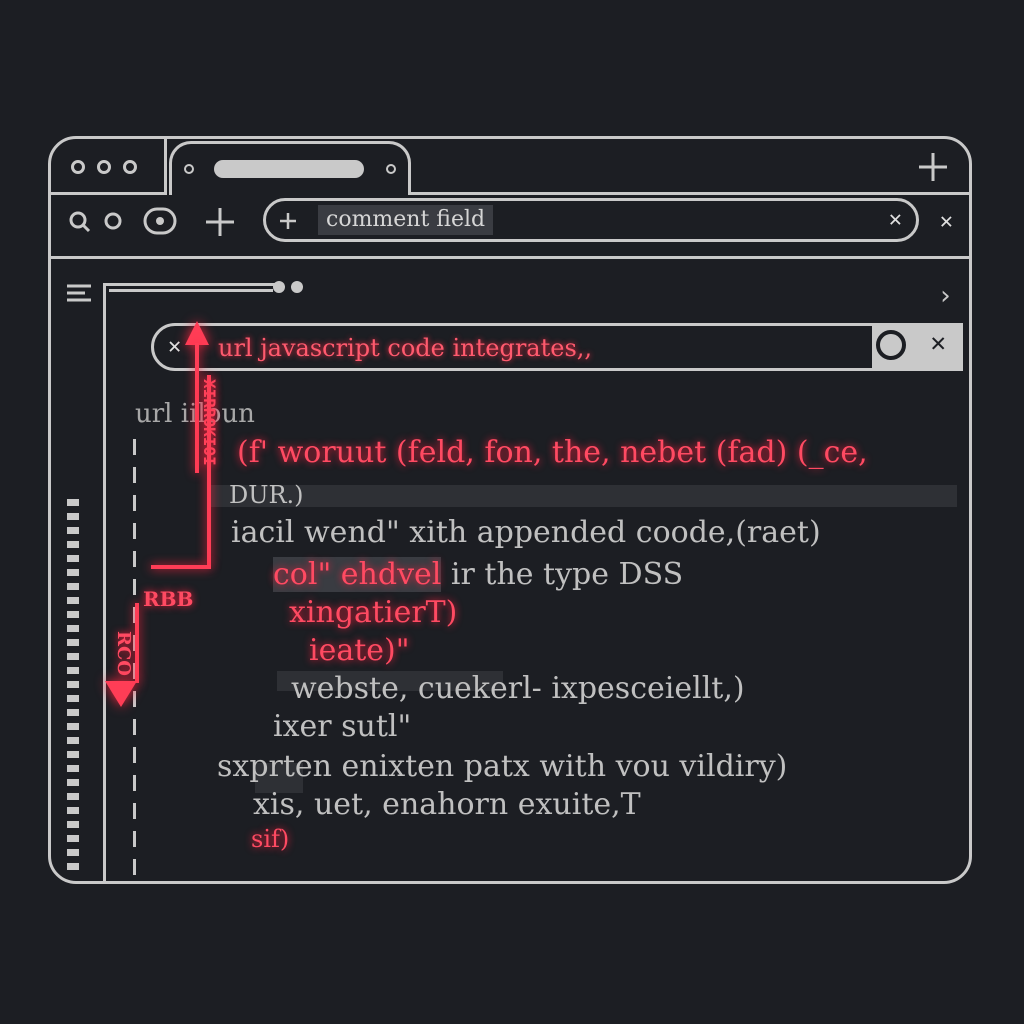  Describe the element at coordinates (197, 333) in the screenshot. I see `arrow-up-icon` at that location.